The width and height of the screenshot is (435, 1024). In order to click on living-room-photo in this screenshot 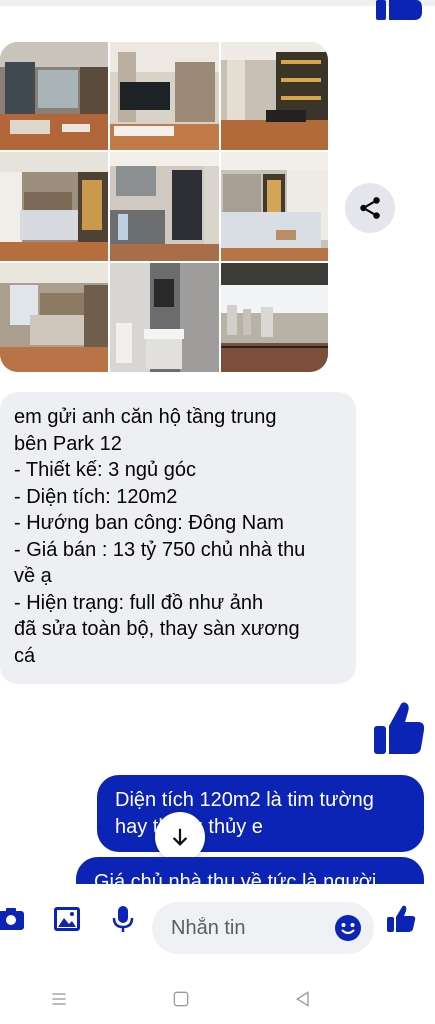, I will do `click(54, 96)`.